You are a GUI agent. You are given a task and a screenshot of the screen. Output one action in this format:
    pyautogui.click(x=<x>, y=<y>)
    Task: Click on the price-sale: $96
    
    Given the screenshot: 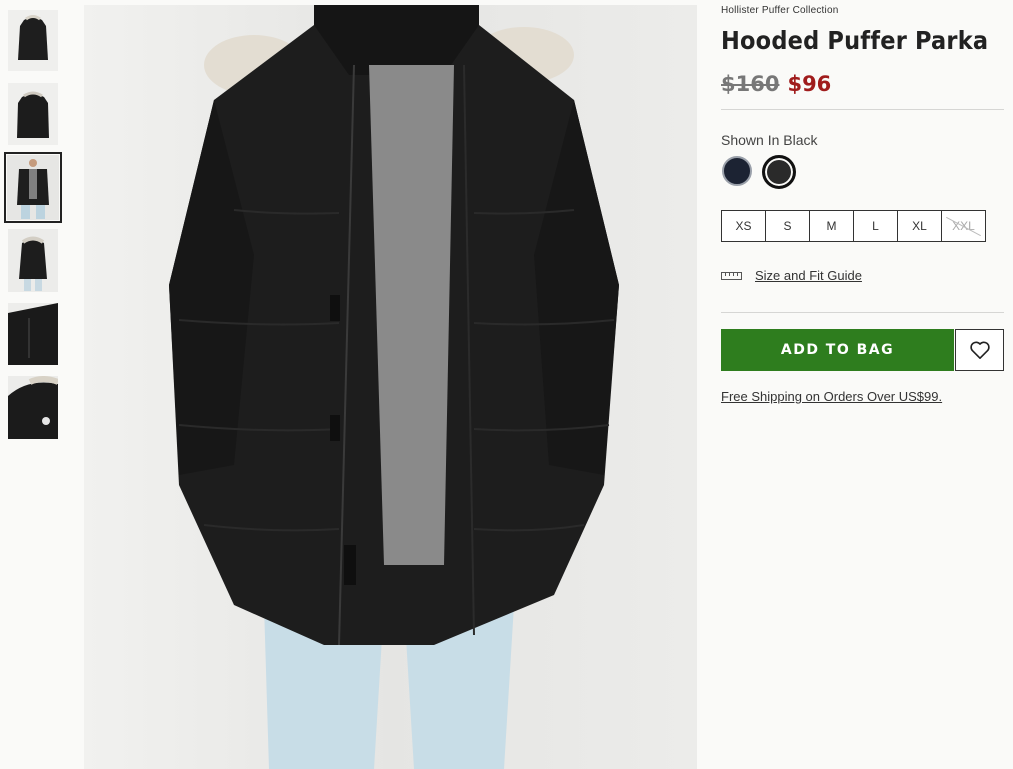 What is the action you would take?
    pyautogui.click(x=809, y=84)
    